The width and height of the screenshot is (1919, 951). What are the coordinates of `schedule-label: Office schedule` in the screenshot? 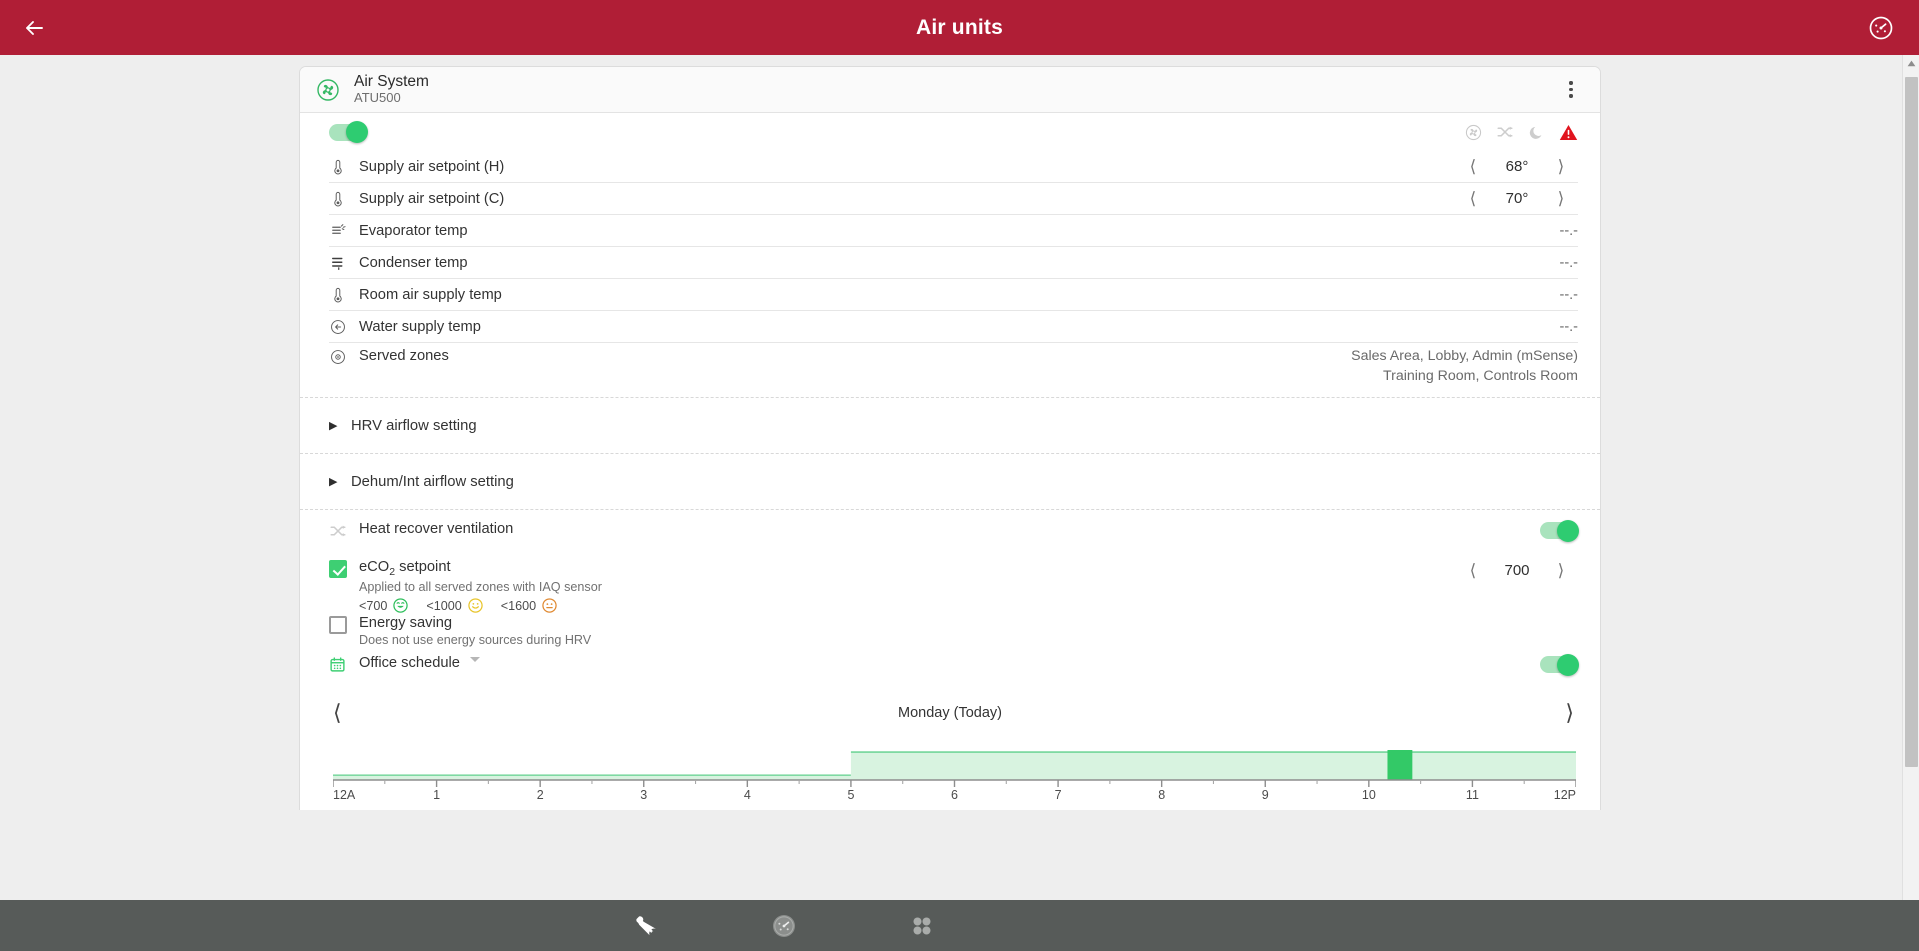 It's located at (409, 663).